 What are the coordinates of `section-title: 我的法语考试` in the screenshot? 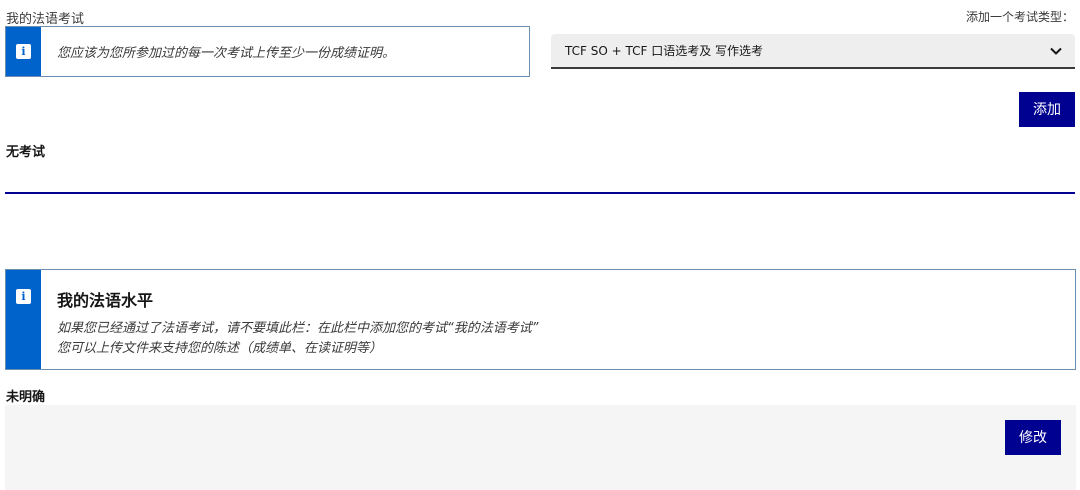 It's located at (45, 19).